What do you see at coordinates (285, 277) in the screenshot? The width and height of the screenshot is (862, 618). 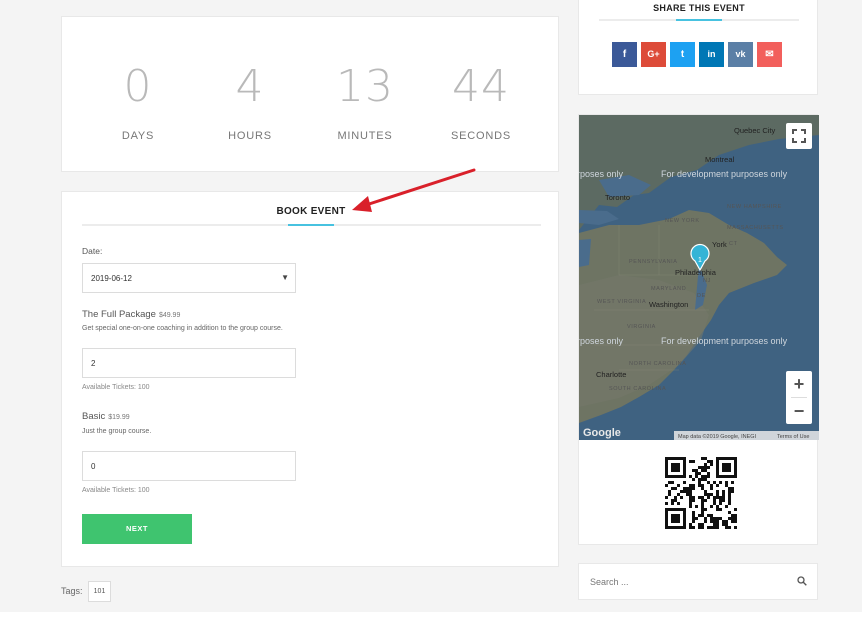 I see `select-caret-icon: ▼` at bounding box center [285, 277].